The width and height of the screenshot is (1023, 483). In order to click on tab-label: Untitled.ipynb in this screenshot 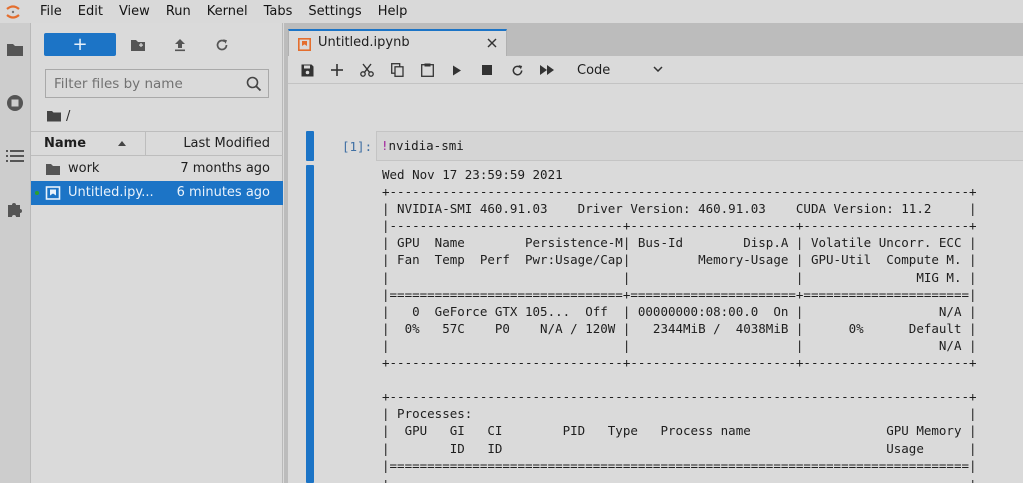, I will do `click(364, 42)`.